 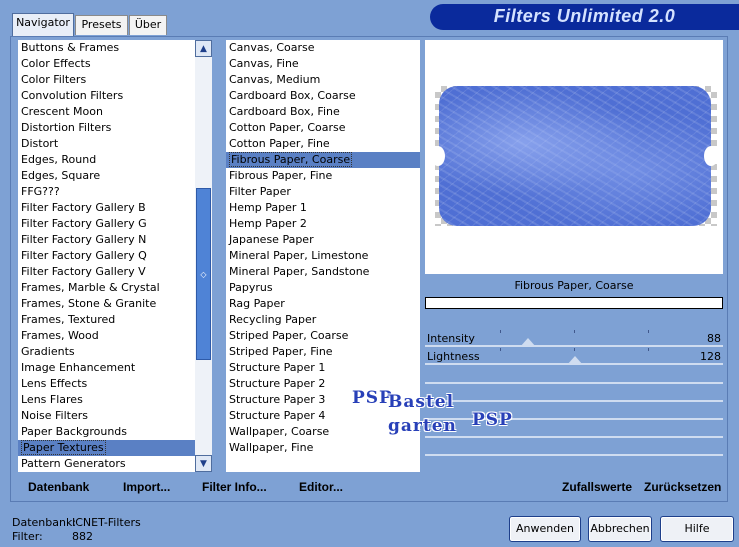 What do you see at coordinates (106, 192) in the screenshot?
I see `category-list-item: FFG???` at bounding box center [106, 192].